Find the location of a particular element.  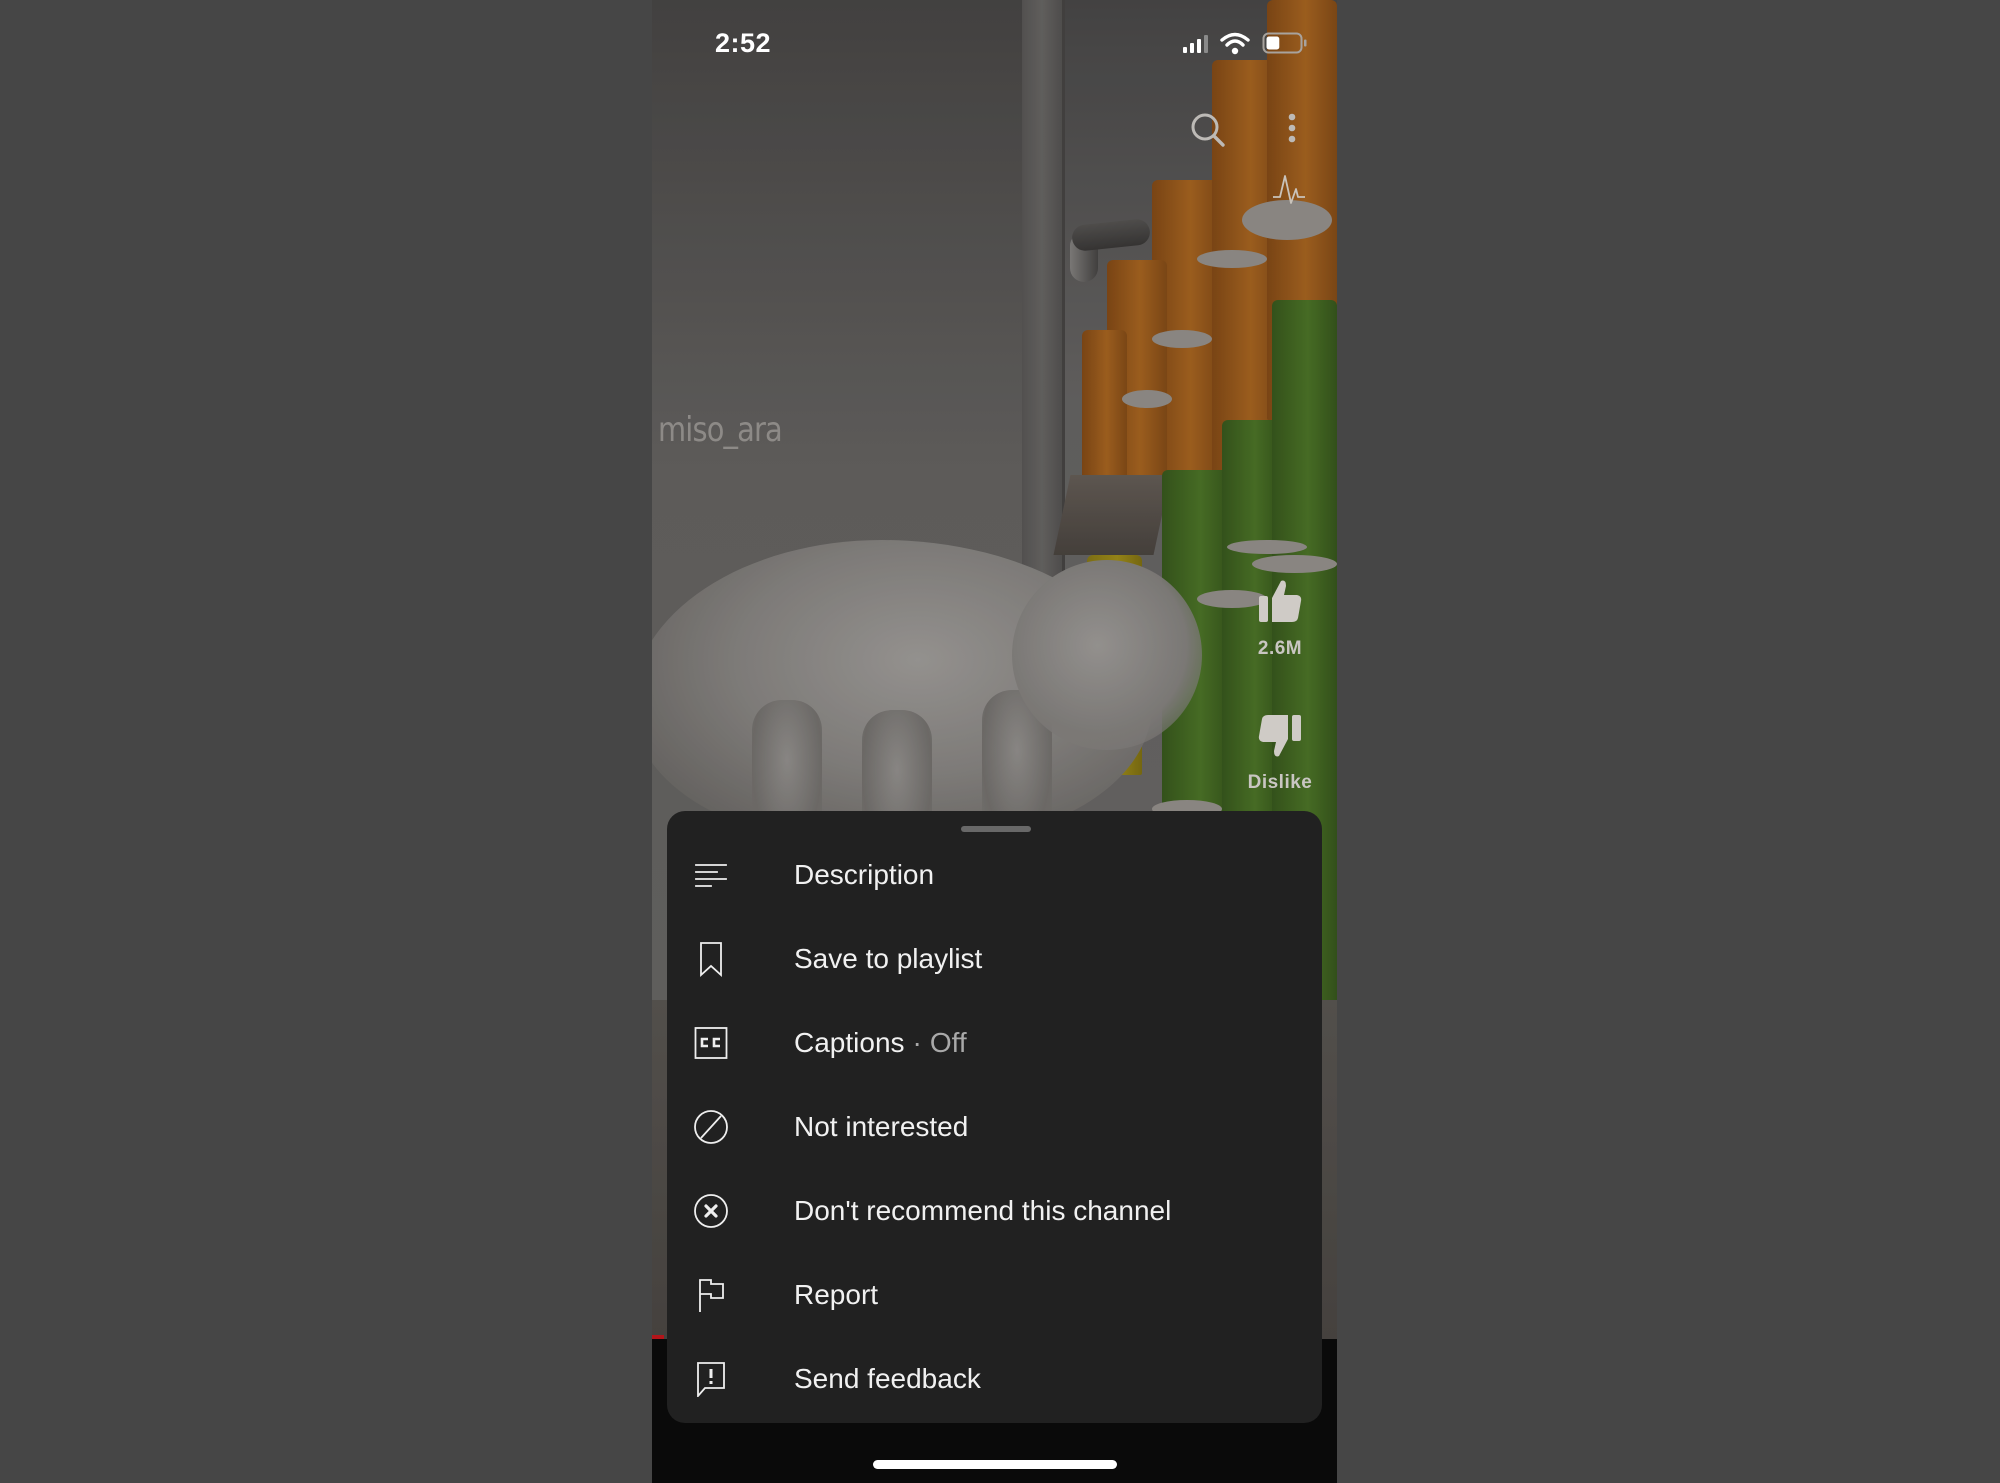

menu-item-label: Description is located at coordinates (864, 874).